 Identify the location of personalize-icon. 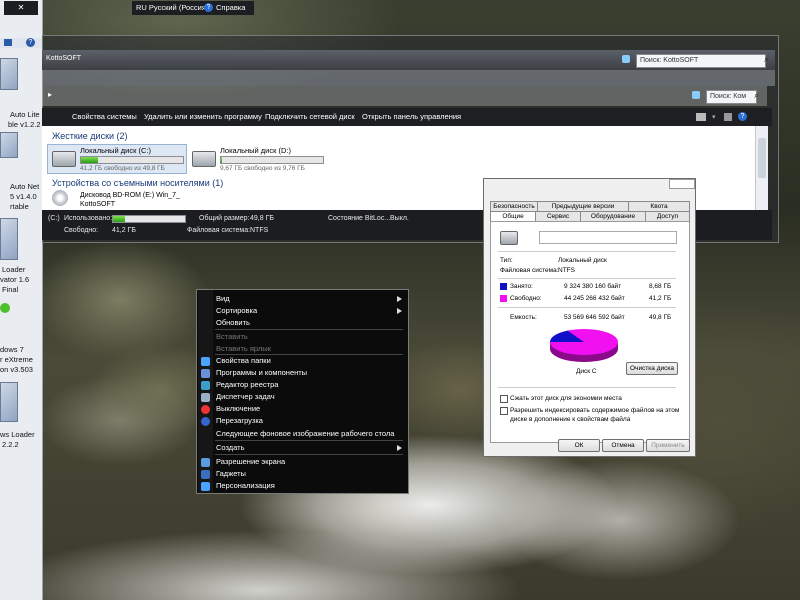
(205, 486).